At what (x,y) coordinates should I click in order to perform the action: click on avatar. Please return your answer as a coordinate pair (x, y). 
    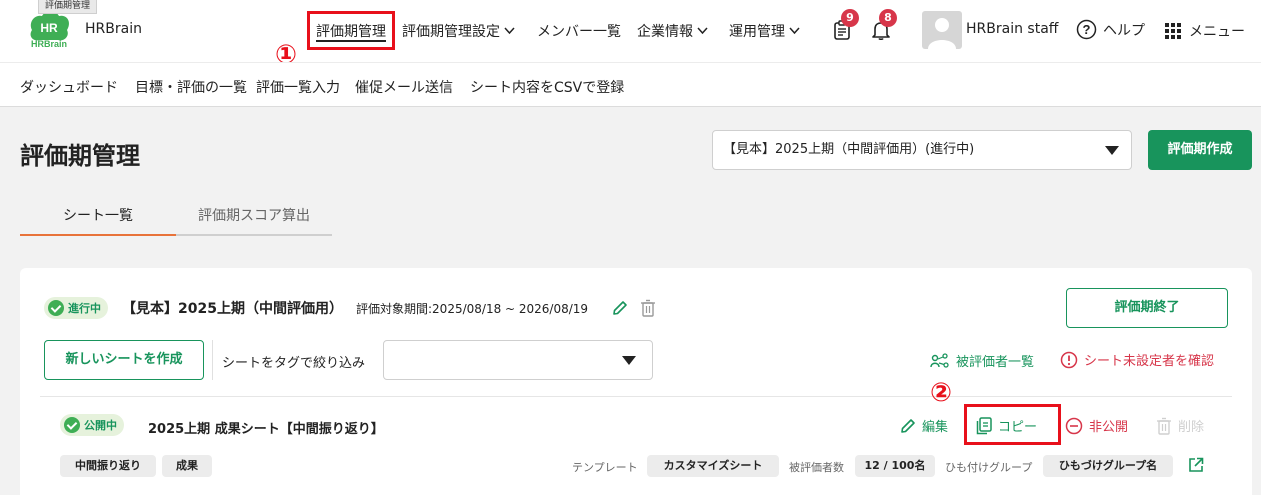
    Looking at the image, I should click on (942, 30).